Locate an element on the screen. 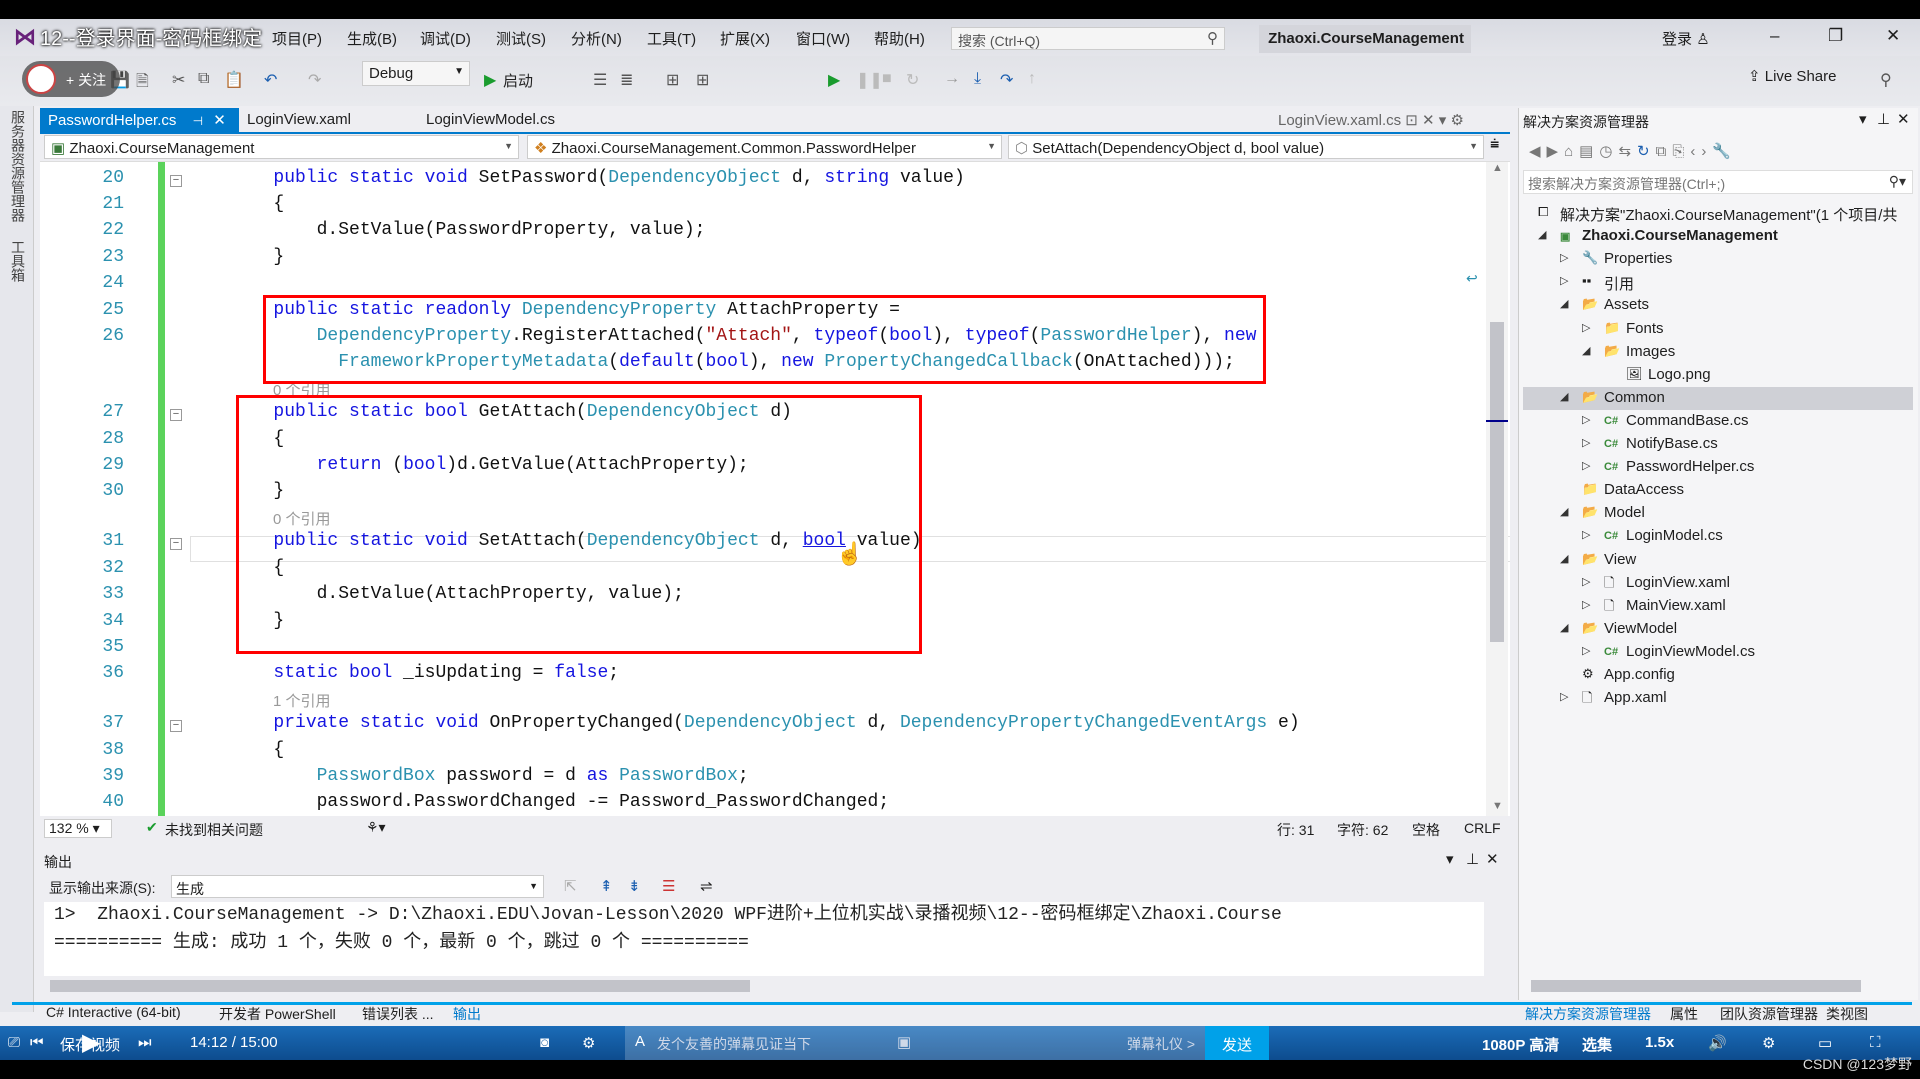 This screenshot has height=1079, width=1920. play-icon: ▶ is located at coordinates (91, 1042).